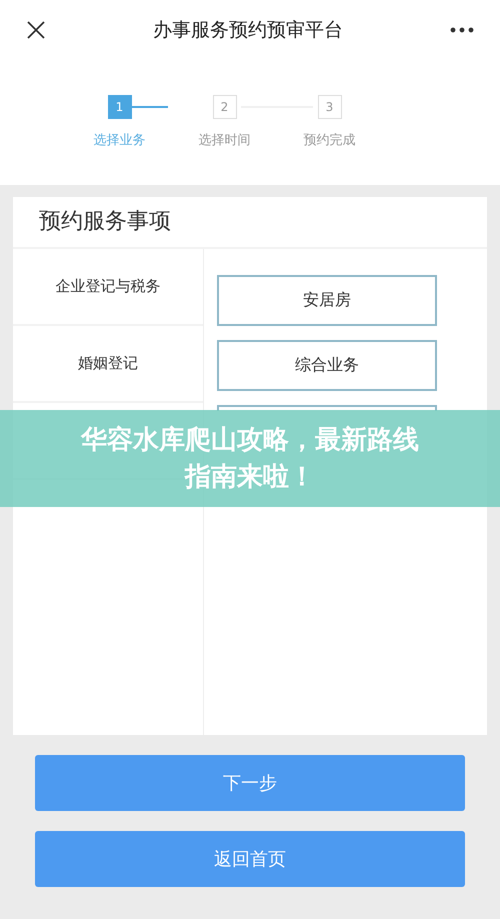 The image size is (500, 919). Describe the element at coordinates (120, 107) in the screenshot. I see `step-number: 1` at that location.